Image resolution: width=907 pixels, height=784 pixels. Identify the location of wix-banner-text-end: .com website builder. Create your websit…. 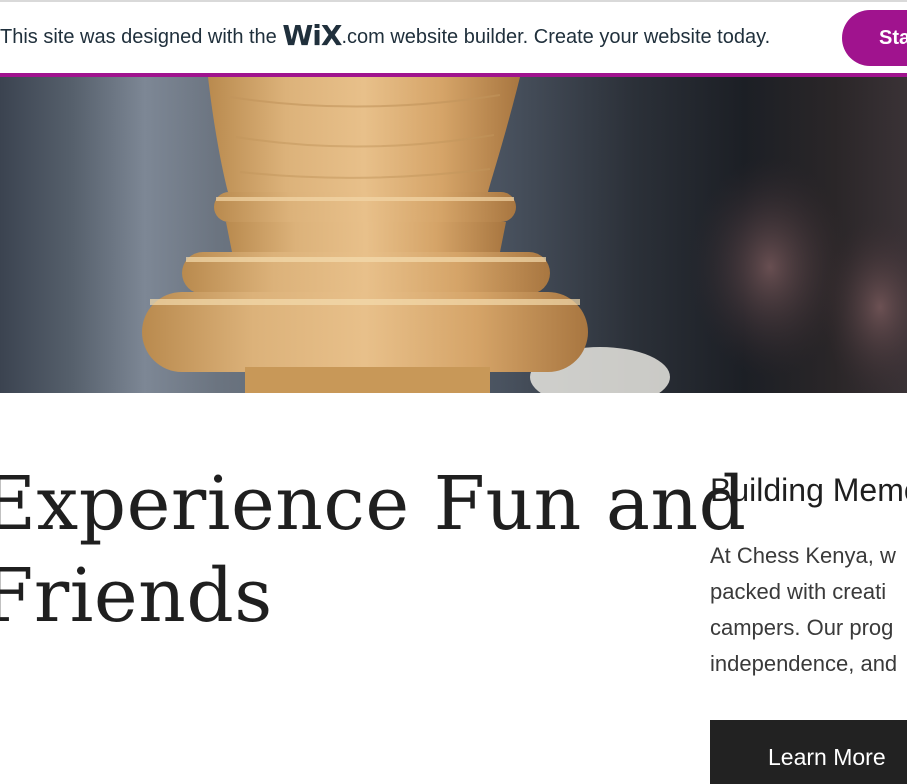
(556, 37).